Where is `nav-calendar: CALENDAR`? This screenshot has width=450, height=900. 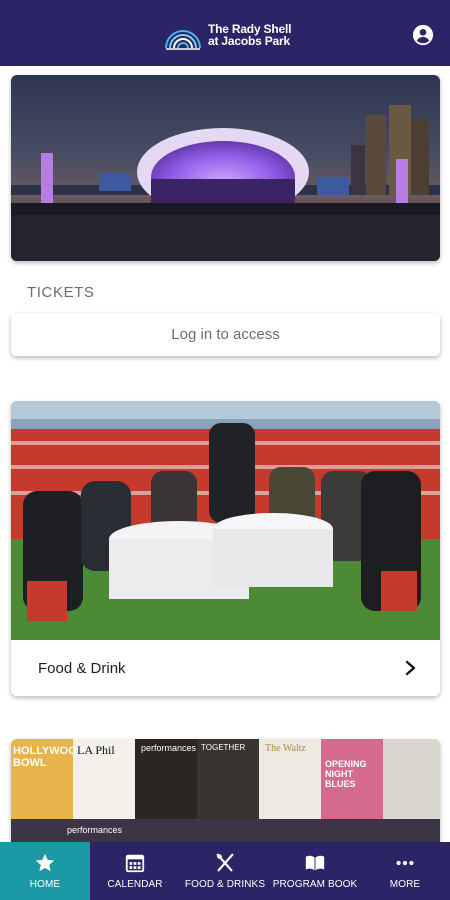 nav-calendar: CALENDAR is located at coordinates (135, 871).